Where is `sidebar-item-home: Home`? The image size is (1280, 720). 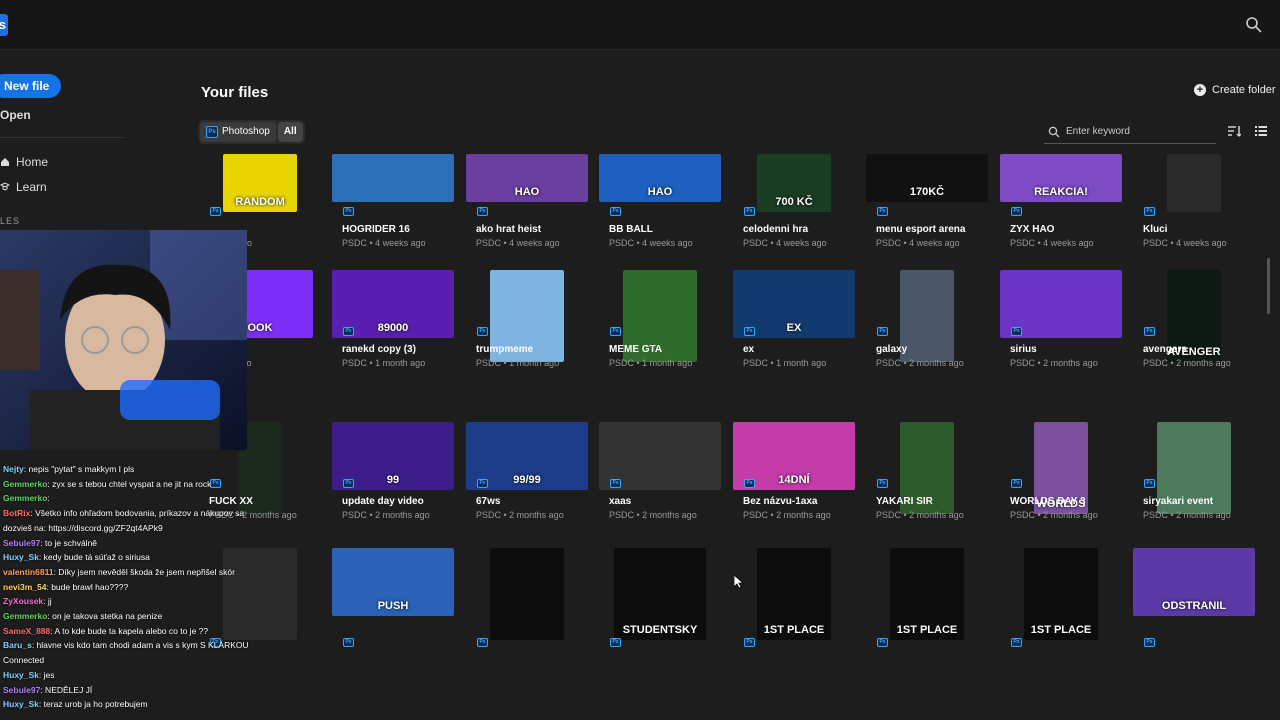
sidebar-item-home: Home is located at coordinates (24, 162).